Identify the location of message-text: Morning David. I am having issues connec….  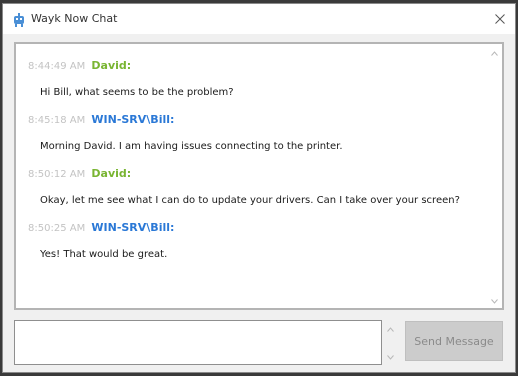
(191, 146).